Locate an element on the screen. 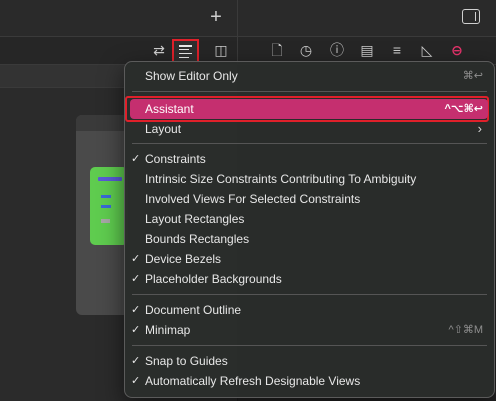 This screenshot has width=496, height=401. menu-item-shortcut: ^⇧⌘M is located at coordinates (465, 330).